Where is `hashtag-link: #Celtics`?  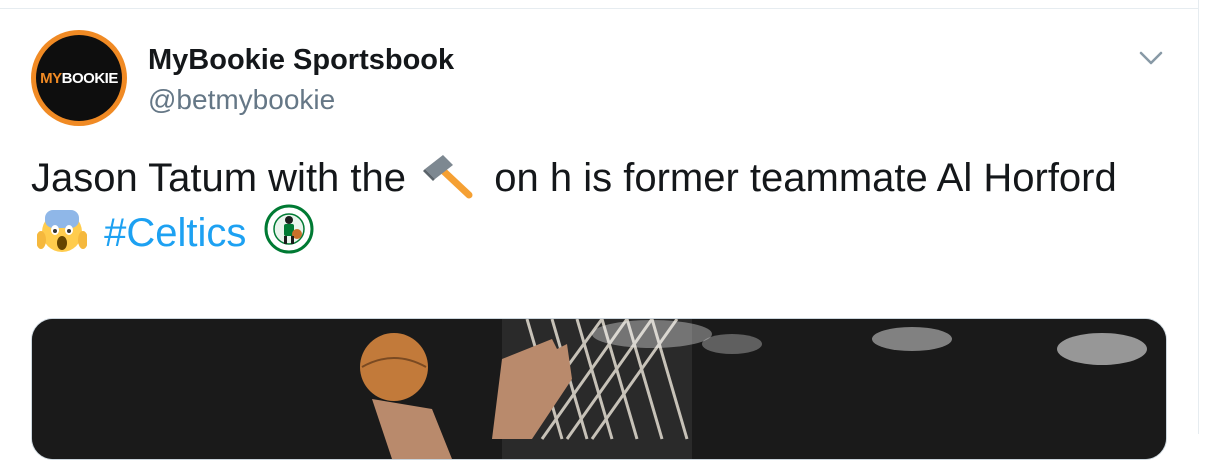
hashtag-link: #Celtics is located at coordinates (175, 233).